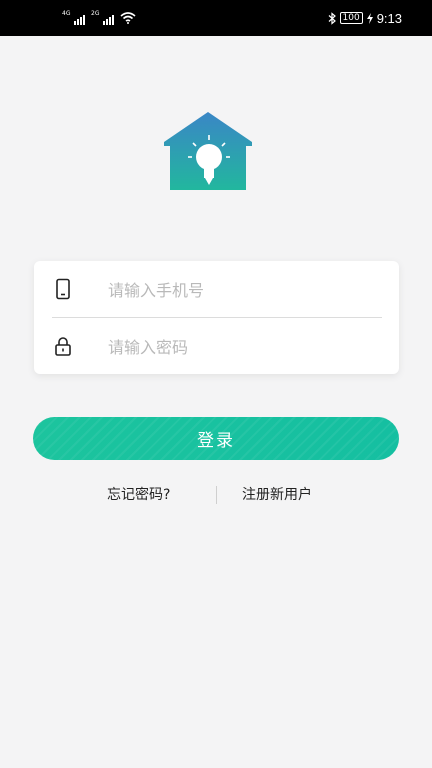  Describe the element at coordinates (243, 290) in the screenshot. I see `phone-input` at that location.